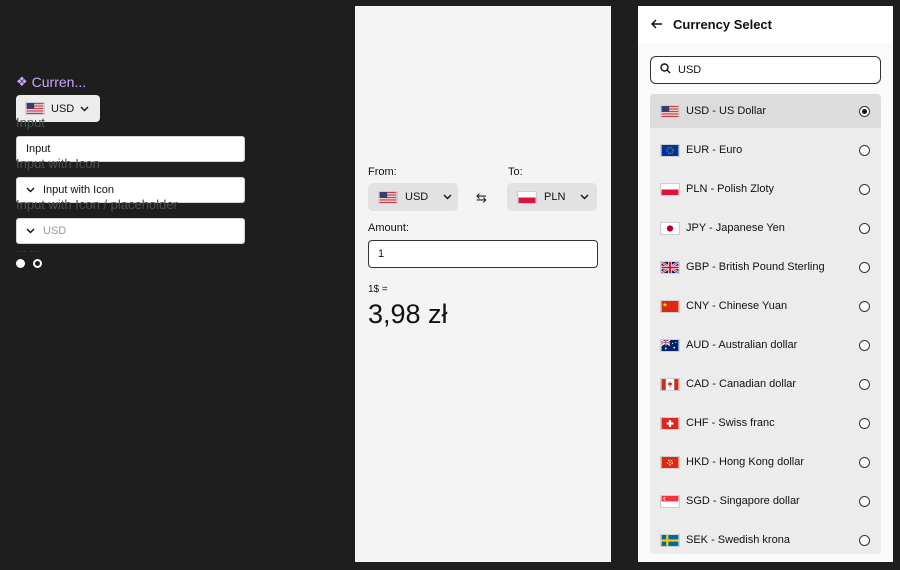 The height and width of the screenshot is (570, 900). What do you see at coordinates (735, 228) in the screenshot?
I see `list-item-label: JPY - Japanese Yen` at bounding box center [735, 228].